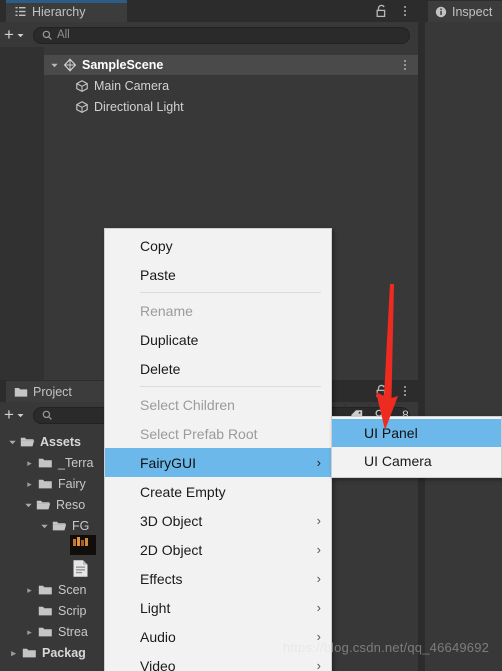  Describe the element at coordinates (52, 391) in the screenshot. I see `tab-project-label: Project` at that location.